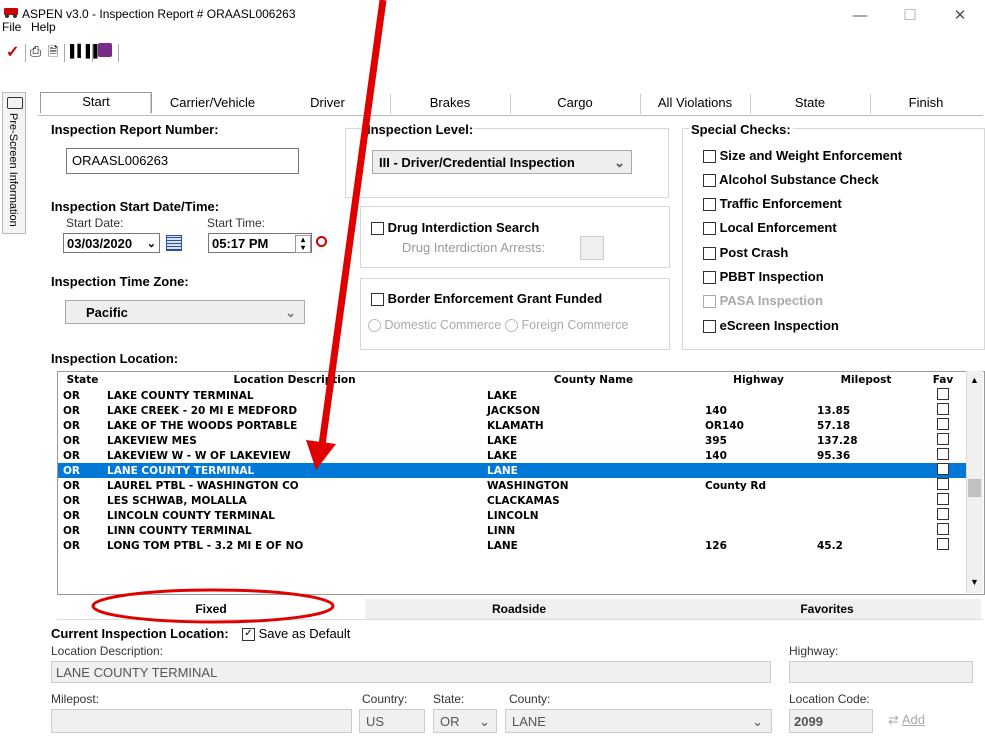  I want to click on close-button: ✕, so click(960, 16).